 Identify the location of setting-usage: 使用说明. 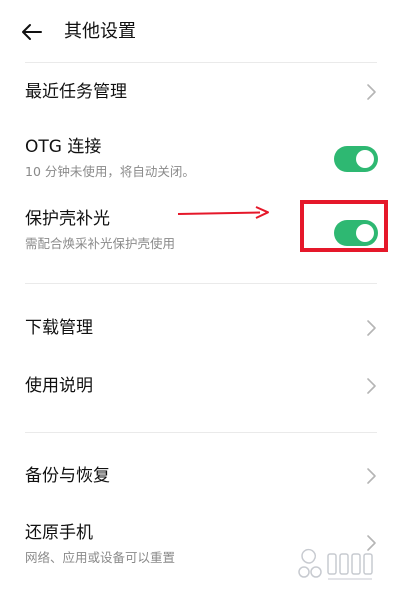
(201, 386).